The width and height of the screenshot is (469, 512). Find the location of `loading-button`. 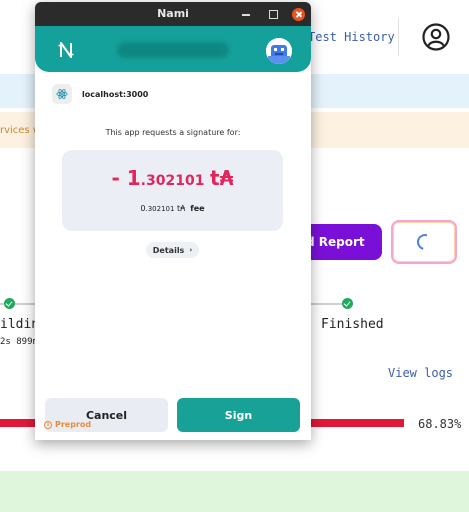

loading-button is located at coordinates (424, 242).